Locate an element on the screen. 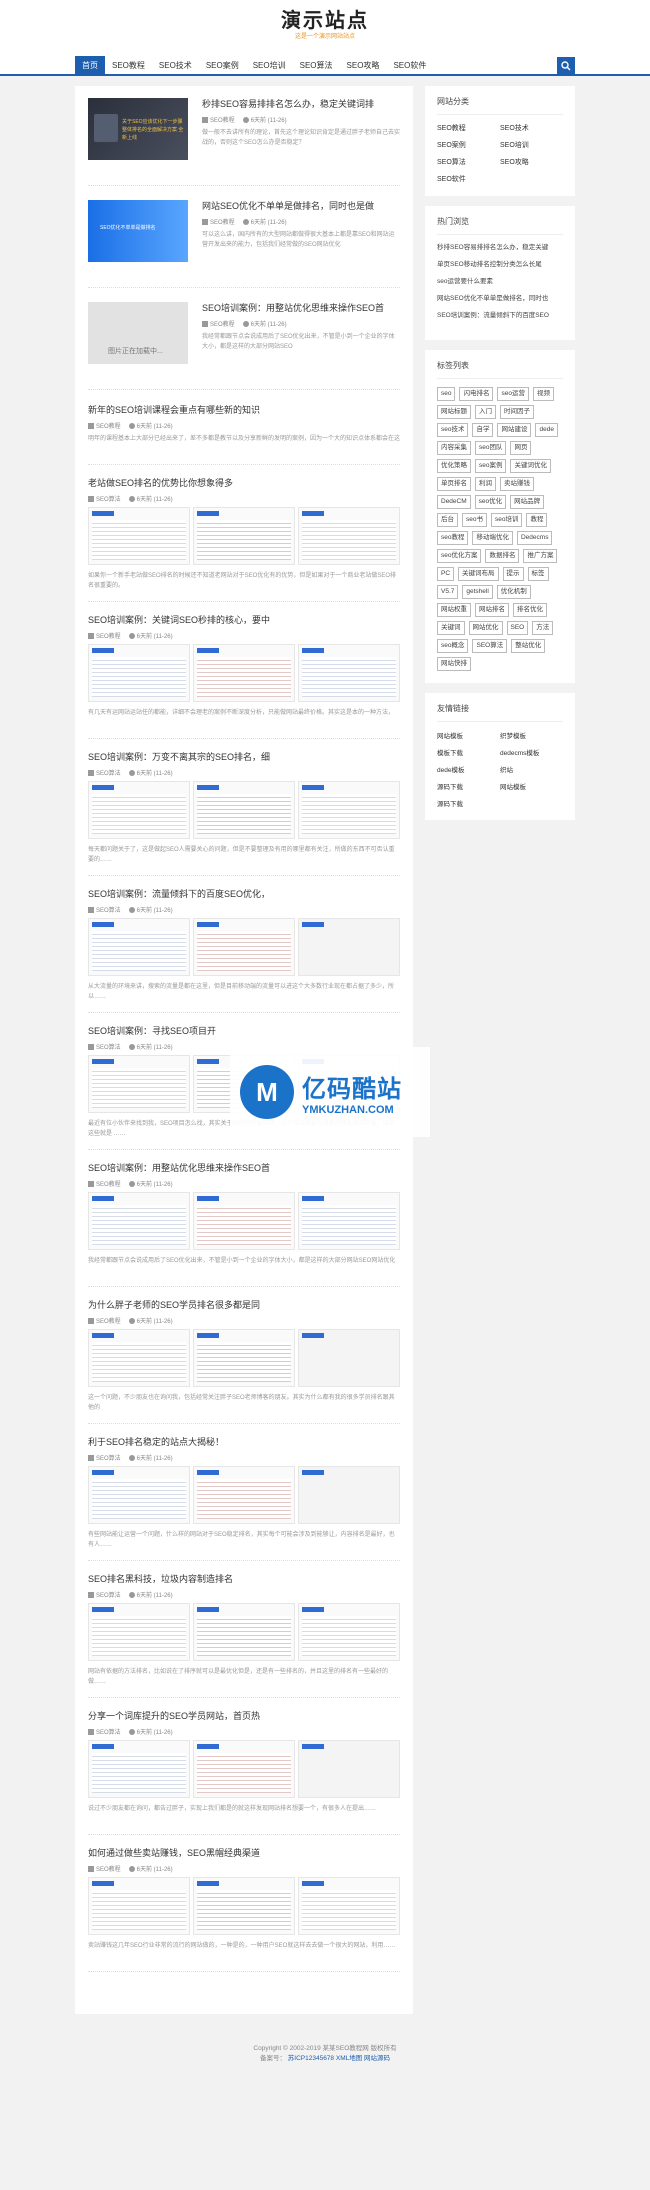  post-title: 新年的SEO培训课程会重点有哪些新的知识 is located at coordinates (244, 410).